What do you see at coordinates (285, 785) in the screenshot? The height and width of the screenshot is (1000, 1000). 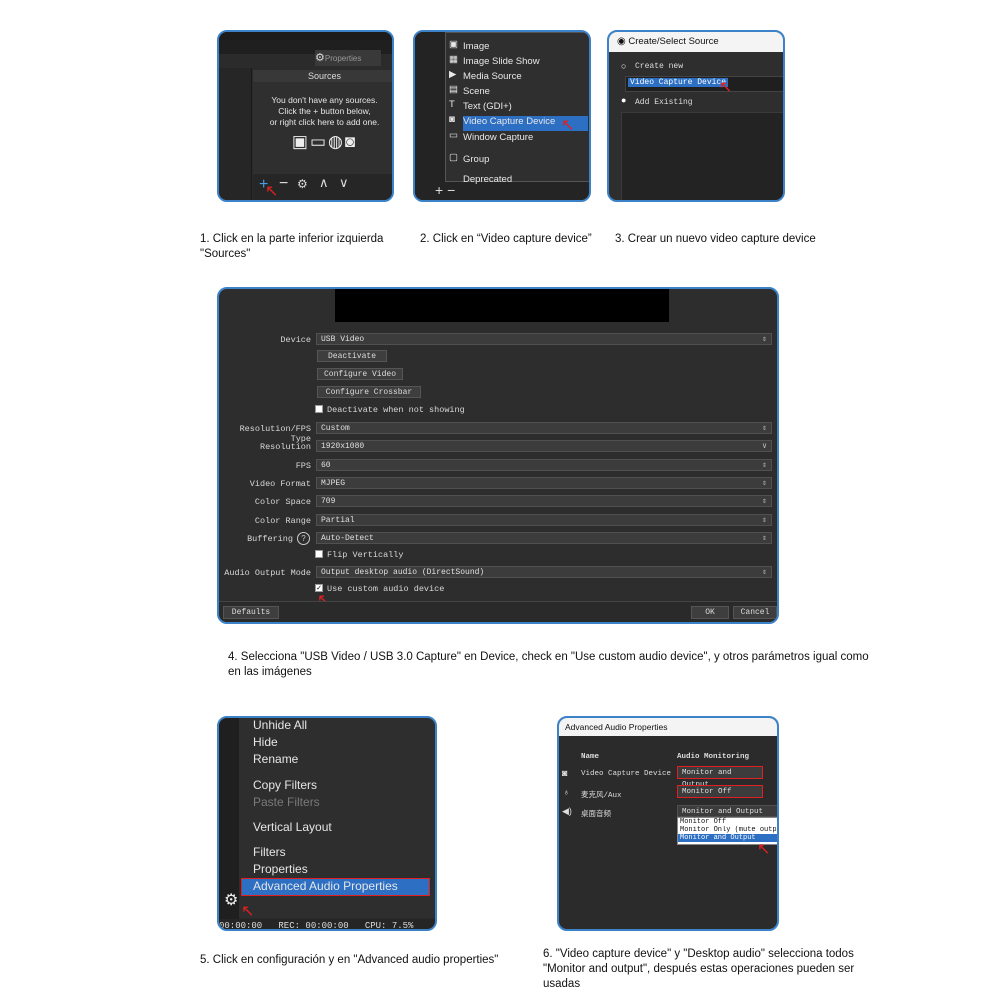 I see `menu-item: Copy Filters` at bounding box center [285, 785].